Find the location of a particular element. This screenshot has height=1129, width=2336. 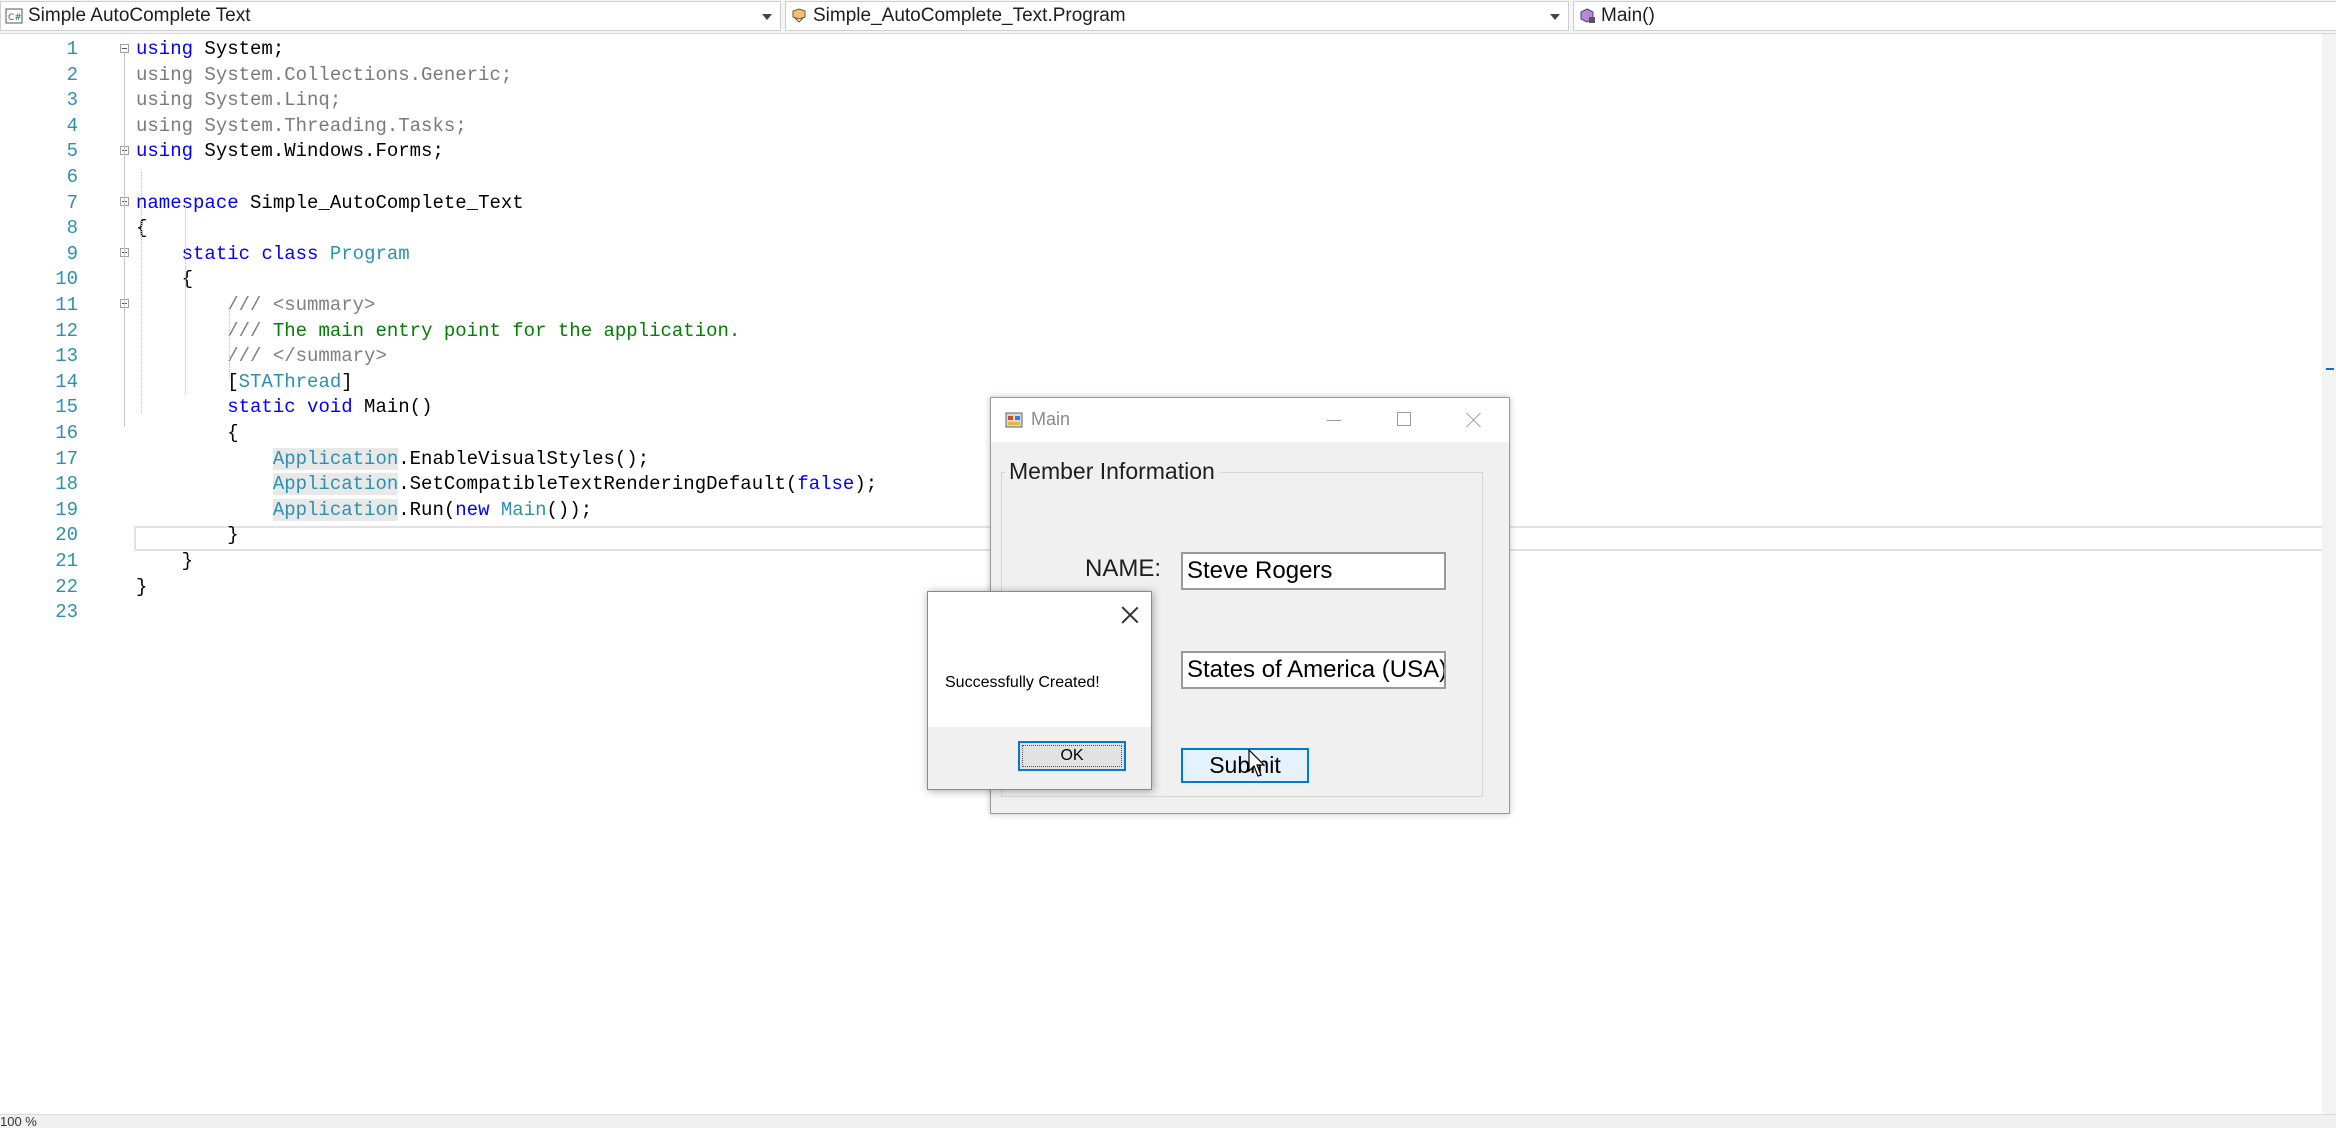

vertical-scrollbar is located at coordinates (2329, 574).